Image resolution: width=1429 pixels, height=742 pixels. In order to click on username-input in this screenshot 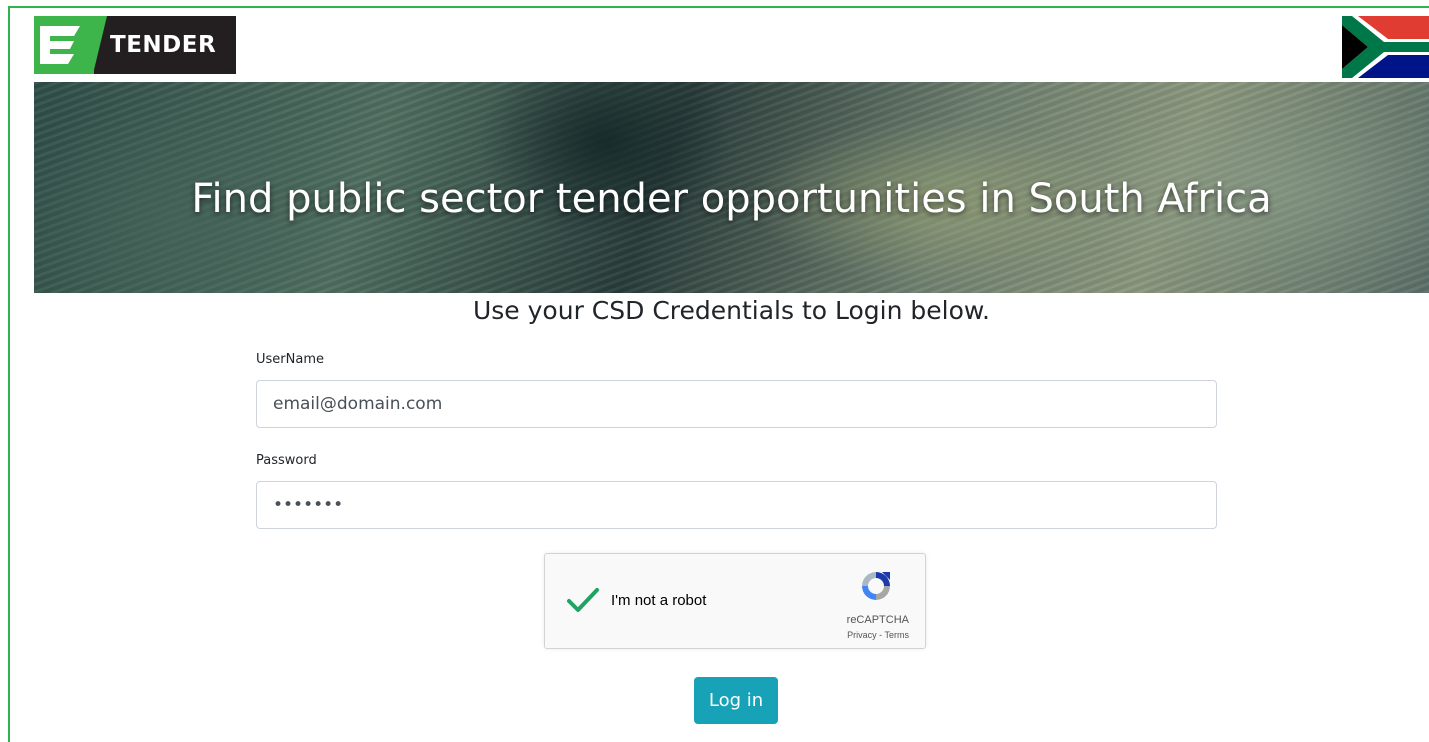, I will do `click(736, 404)`.